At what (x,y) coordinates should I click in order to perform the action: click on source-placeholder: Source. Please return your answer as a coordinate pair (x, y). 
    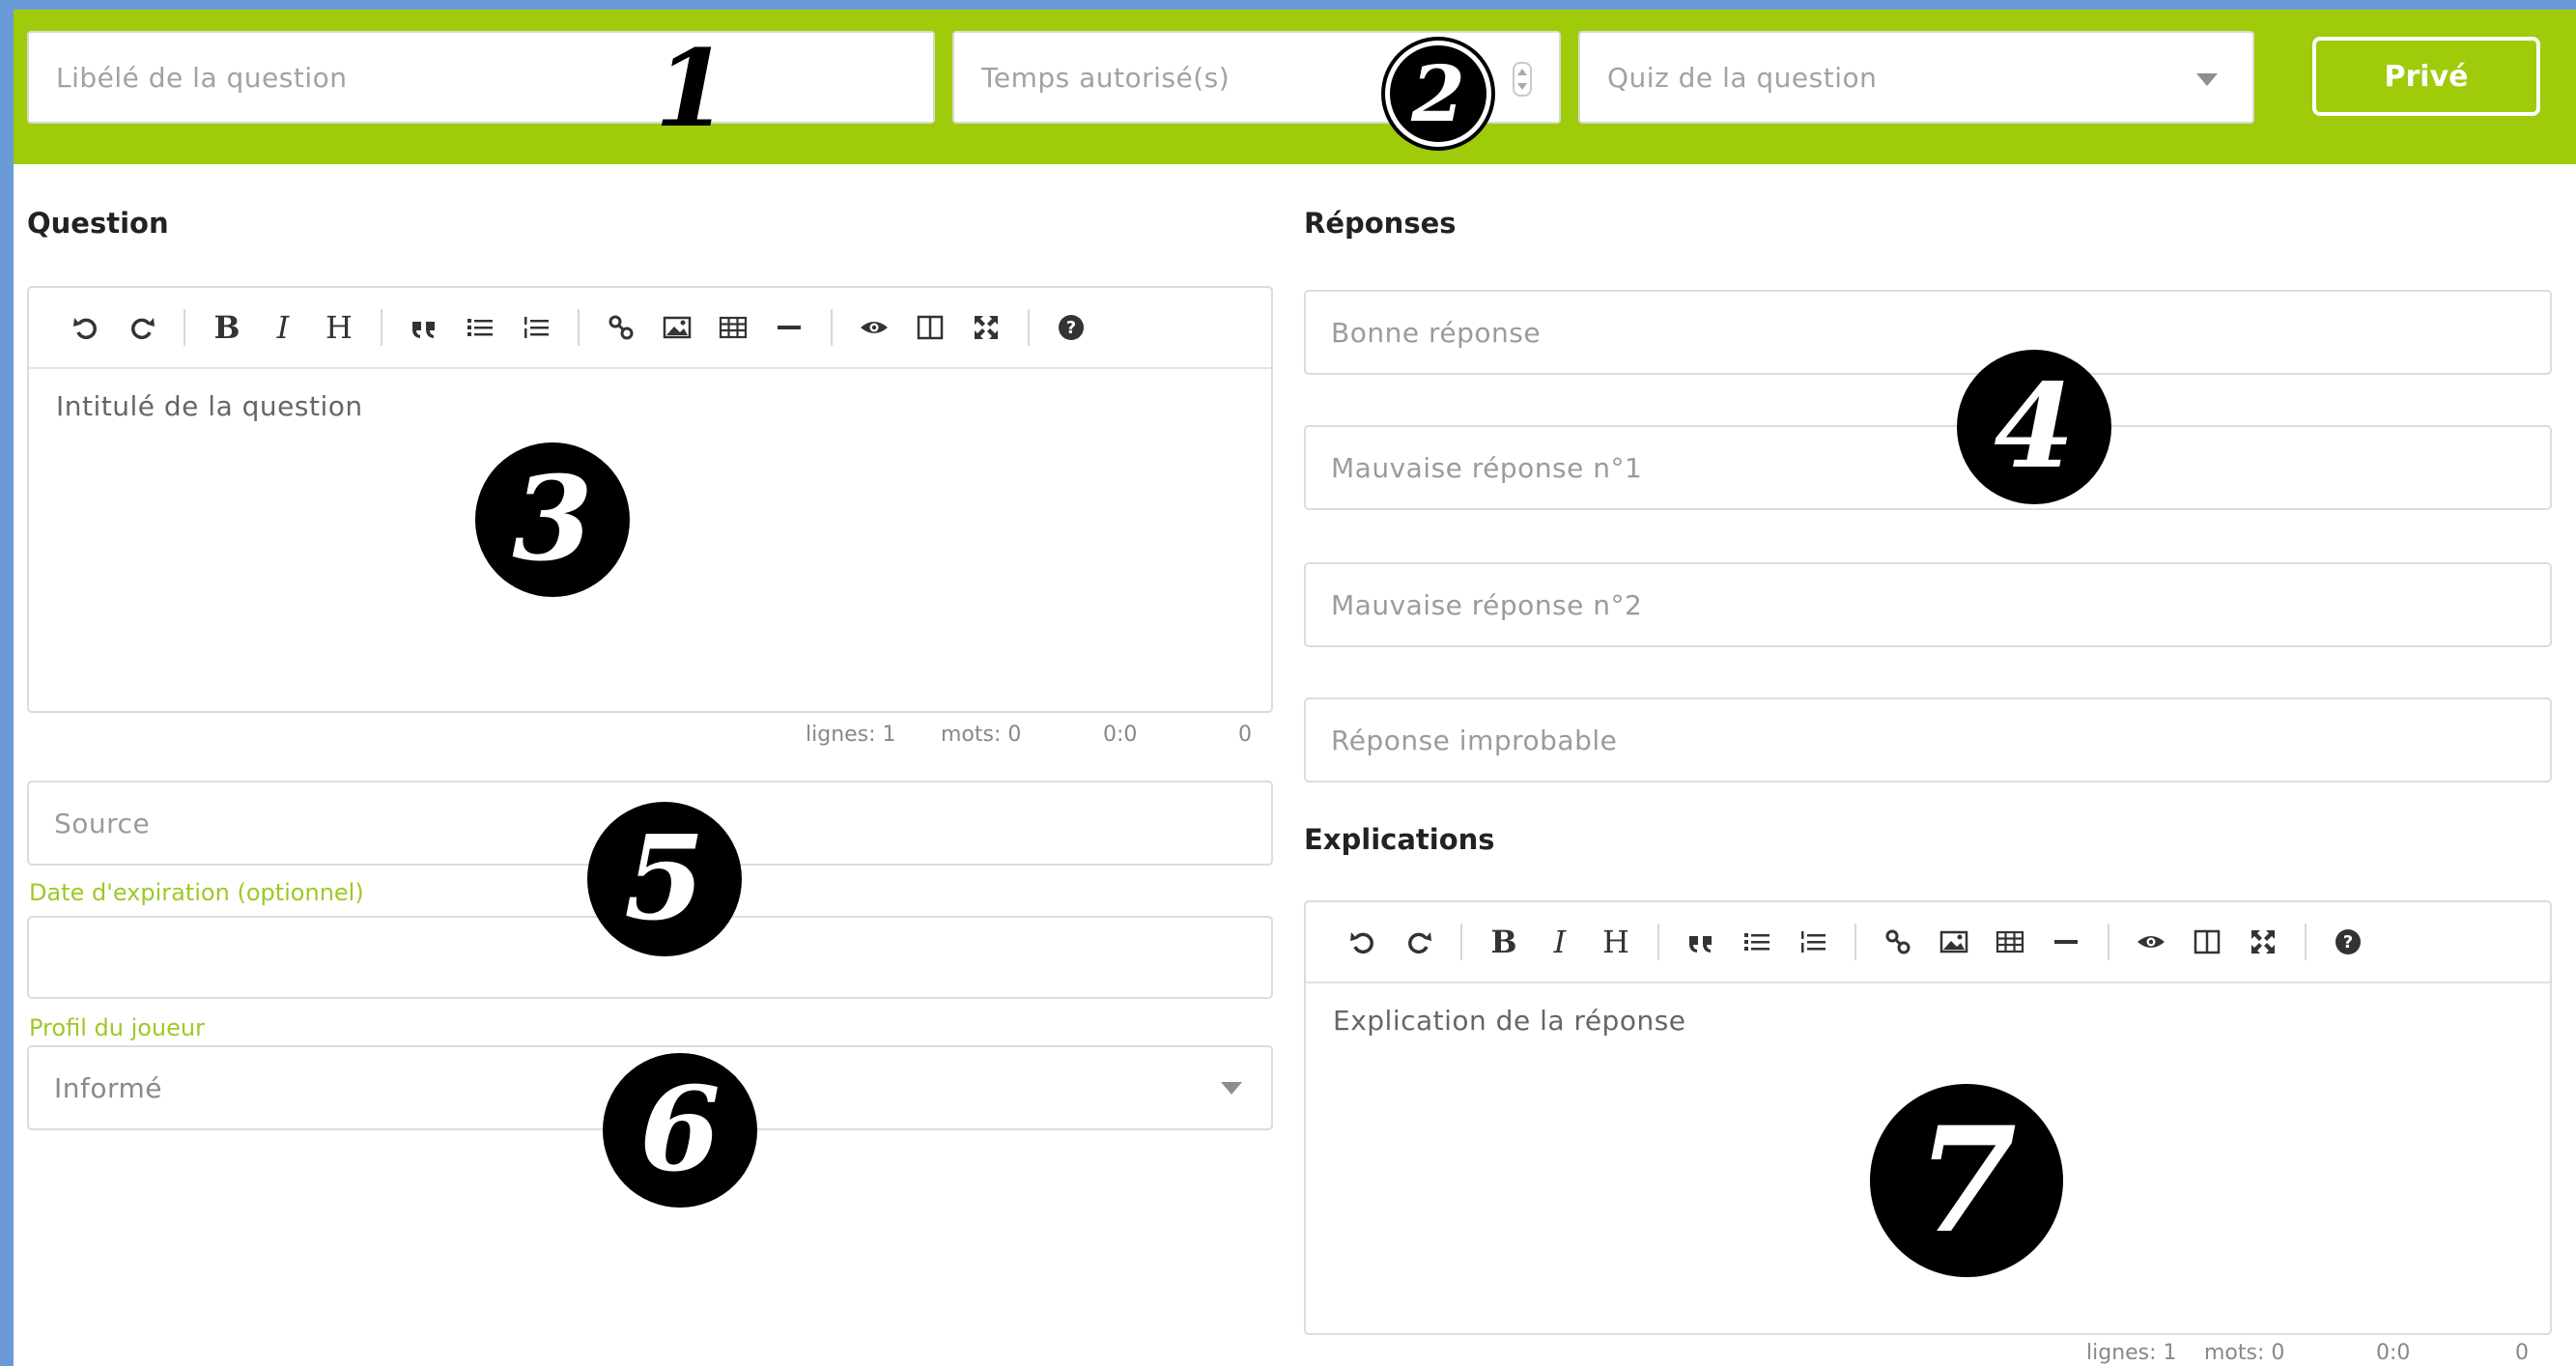
    Looking at the image, I should click on (102, 823).